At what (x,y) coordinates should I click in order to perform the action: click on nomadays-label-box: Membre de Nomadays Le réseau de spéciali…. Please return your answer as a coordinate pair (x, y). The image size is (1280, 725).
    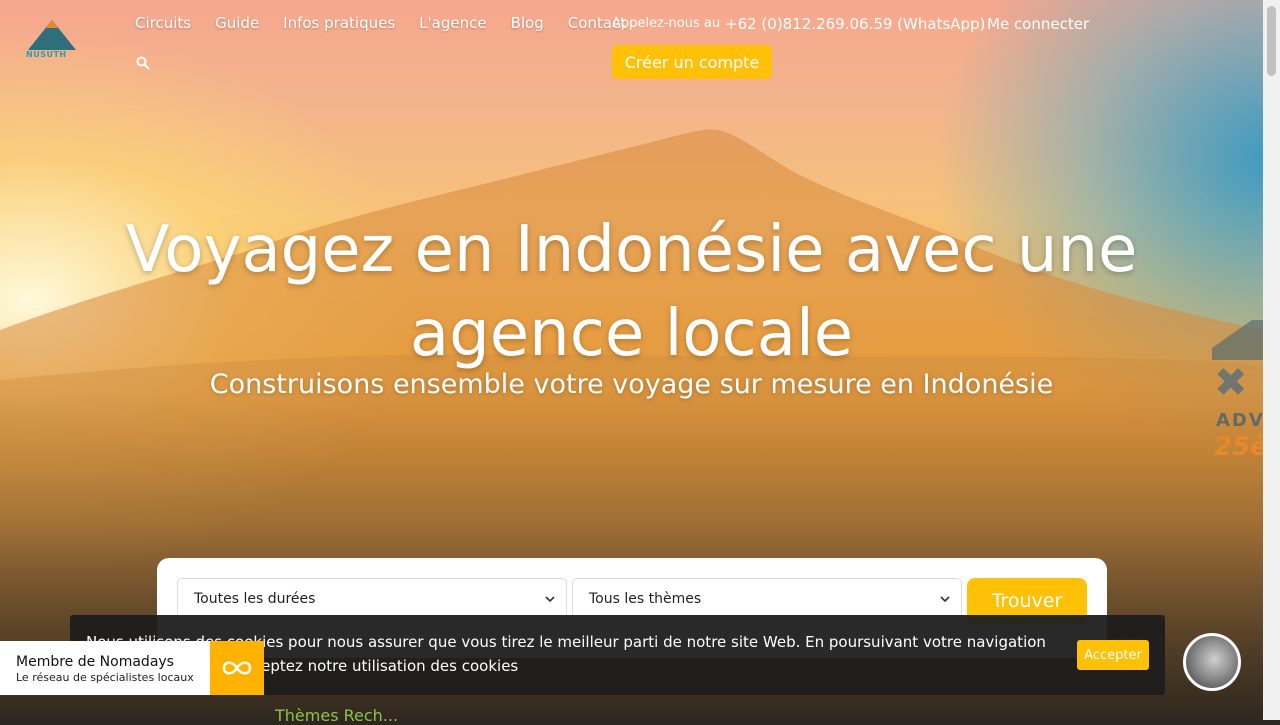
    Looking at the image, I should click on (105, 668).